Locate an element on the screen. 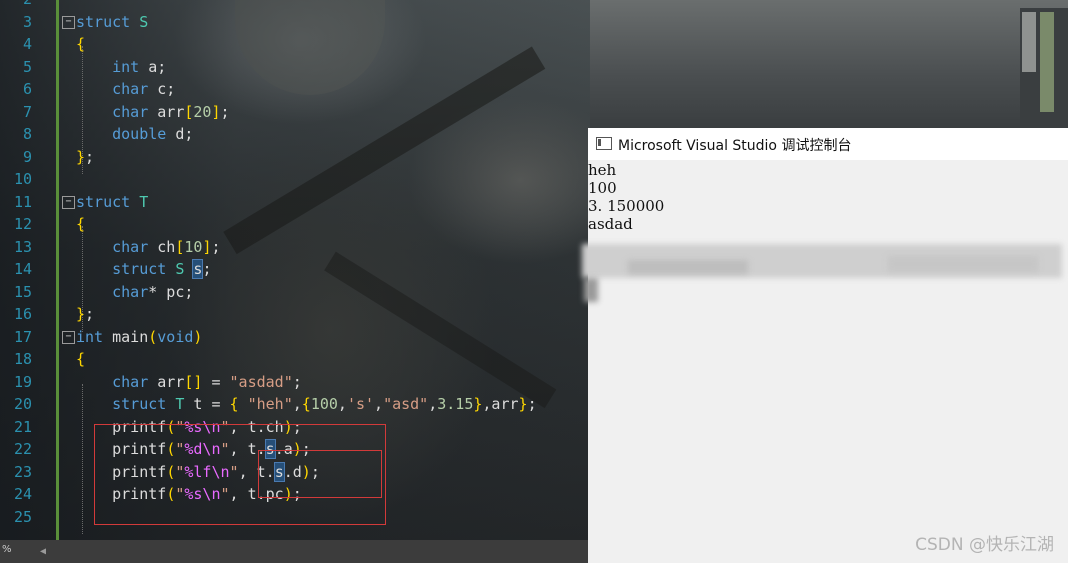 This screenshot has width=1068, height=563. code-text: char* pc; is located at coordinates (134, 292).